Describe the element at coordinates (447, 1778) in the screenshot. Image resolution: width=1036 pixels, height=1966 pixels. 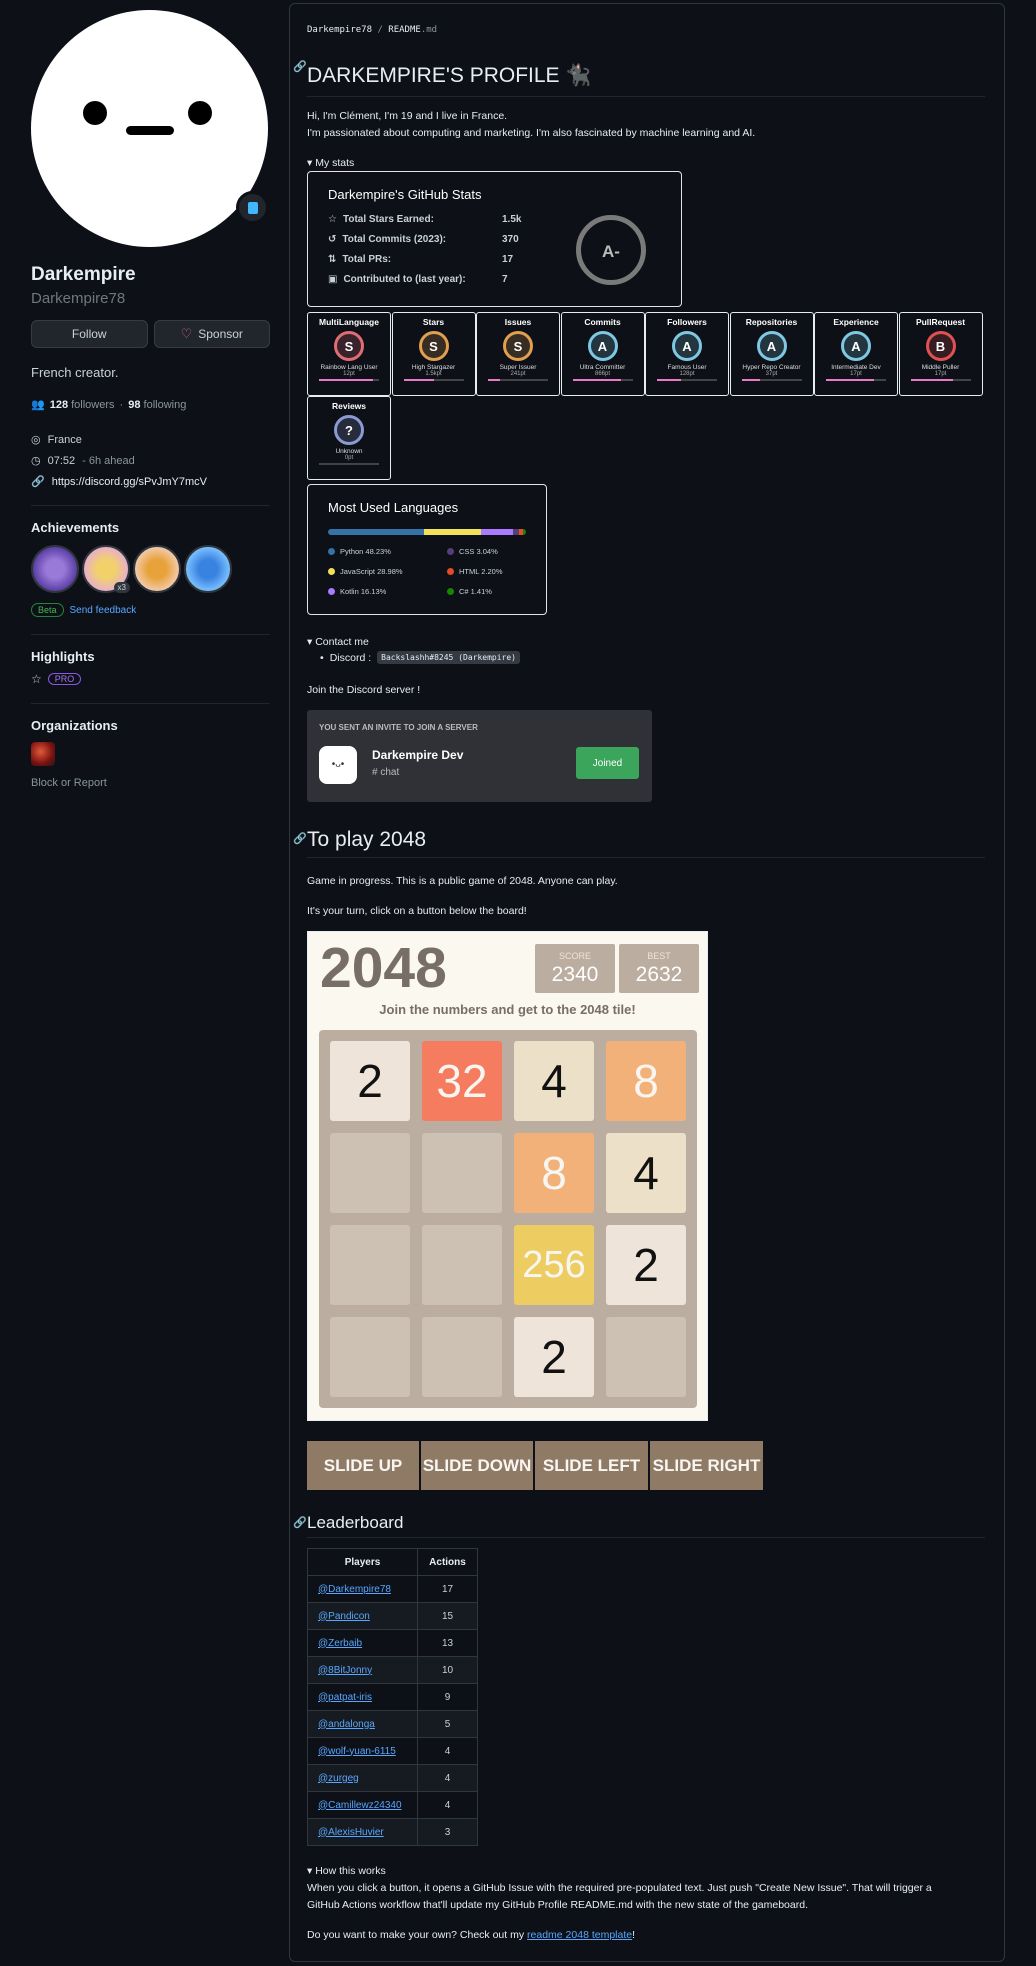
I see `actions-count: 4` at that location.